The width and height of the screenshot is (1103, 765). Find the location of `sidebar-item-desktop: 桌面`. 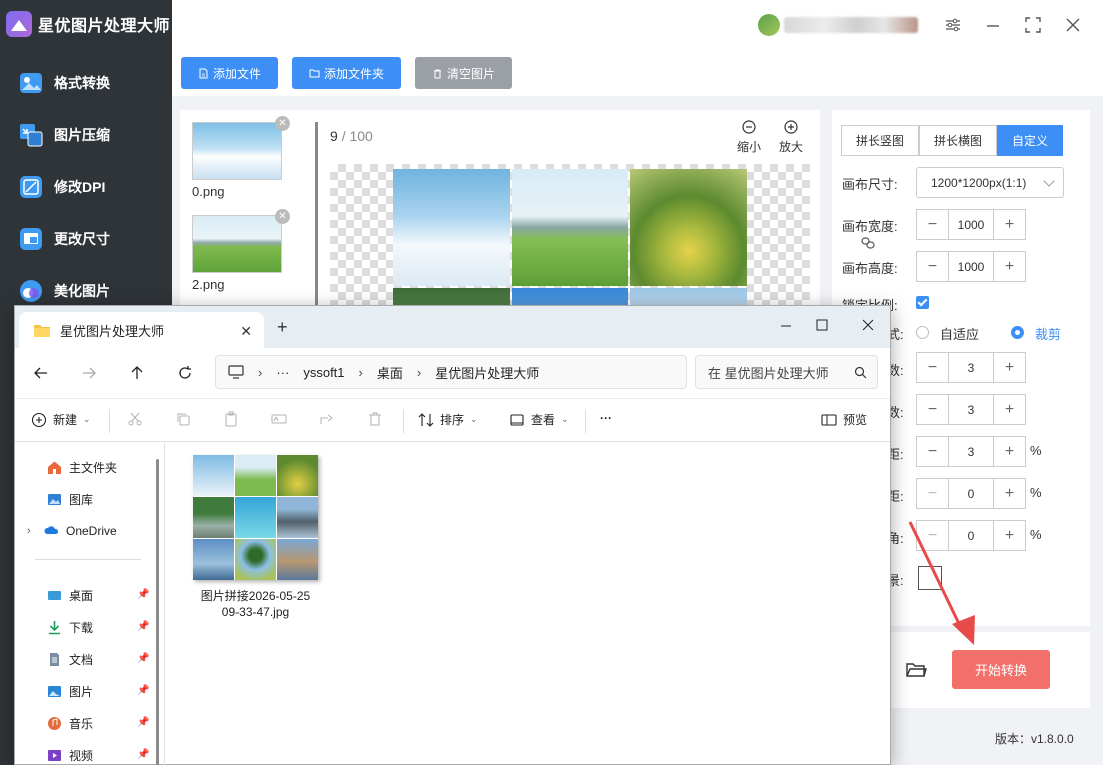

sidebar-item-desktop: 桌面 is located at coordinates (70, 595).